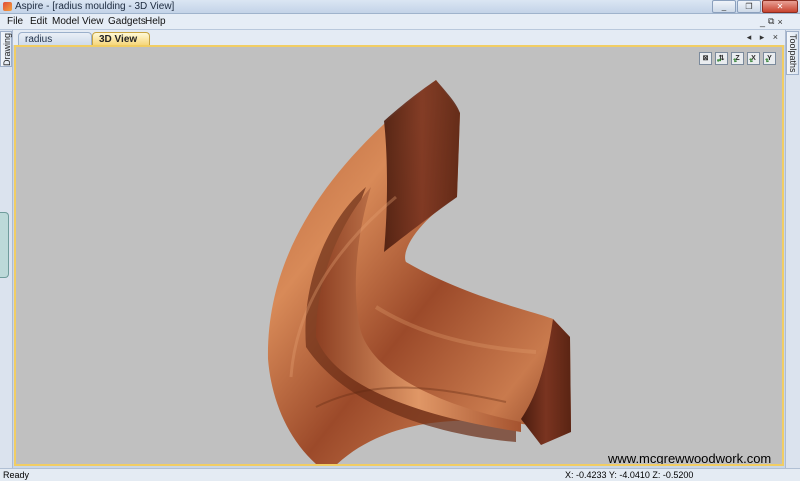  What do you see at coordinates (779, 22) in the screenshot?
I see `mdi-close-button: ×` at bounding box center [779, 22].